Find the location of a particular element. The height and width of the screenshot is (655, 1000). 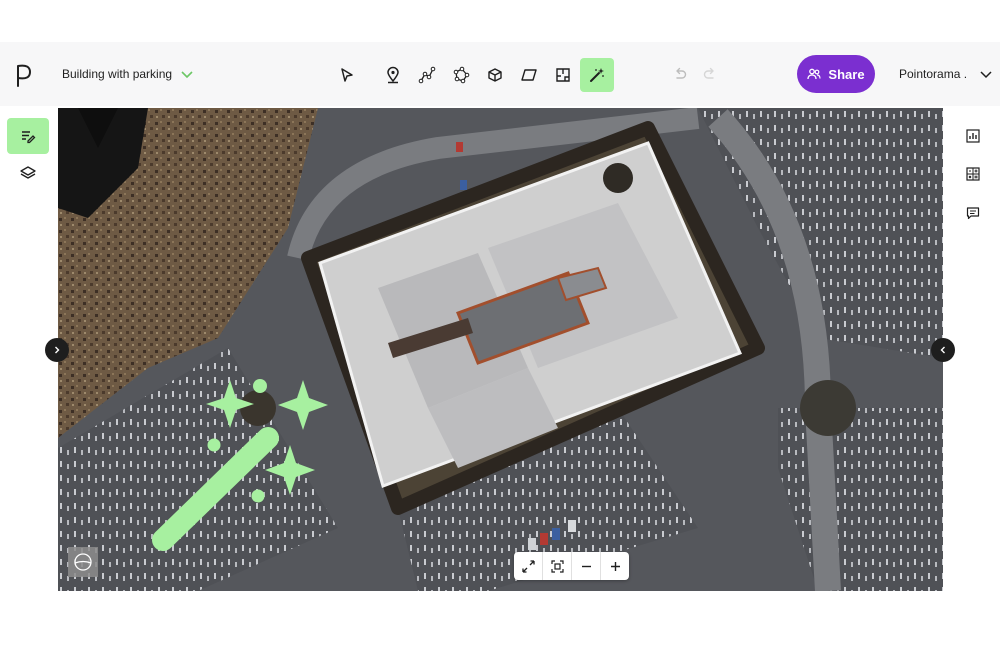

undo-button is located at coordinates (680, 76).